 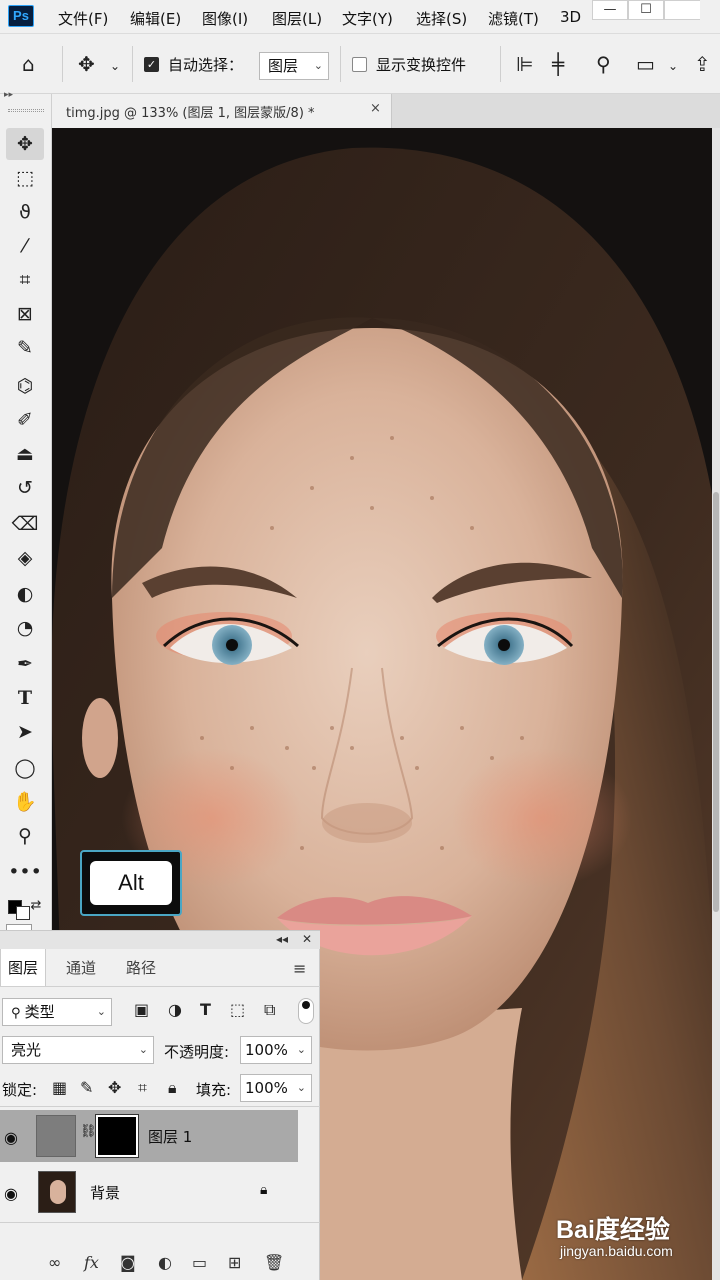 I want to click on type-icon: T, so click(x=25, y=698).